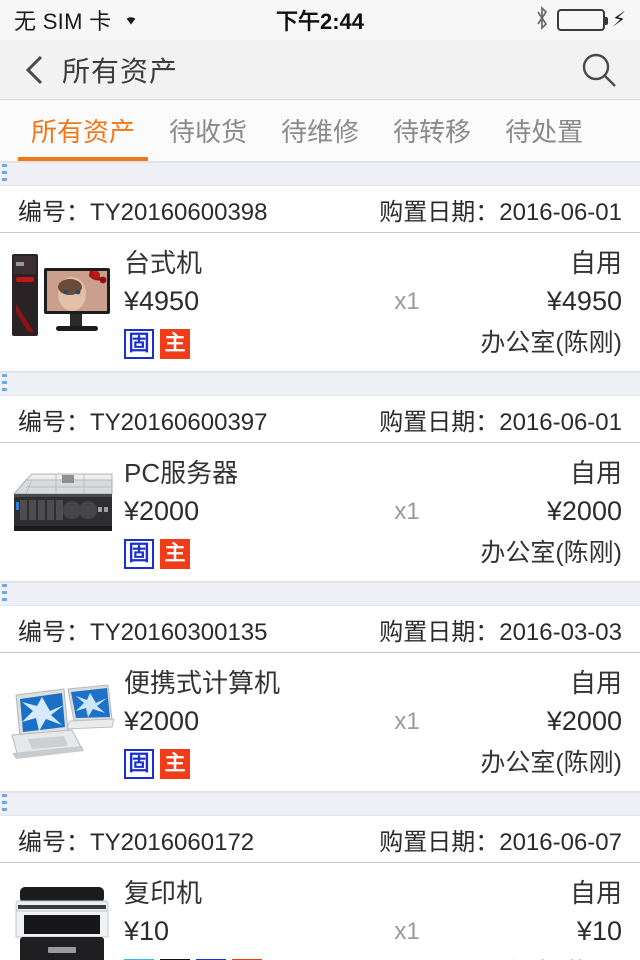 This screenshot has width=640, height=960. Describe the element at coordinates (62, 505) in the screenshot. I see `rack-server-thumbnail` at that location.